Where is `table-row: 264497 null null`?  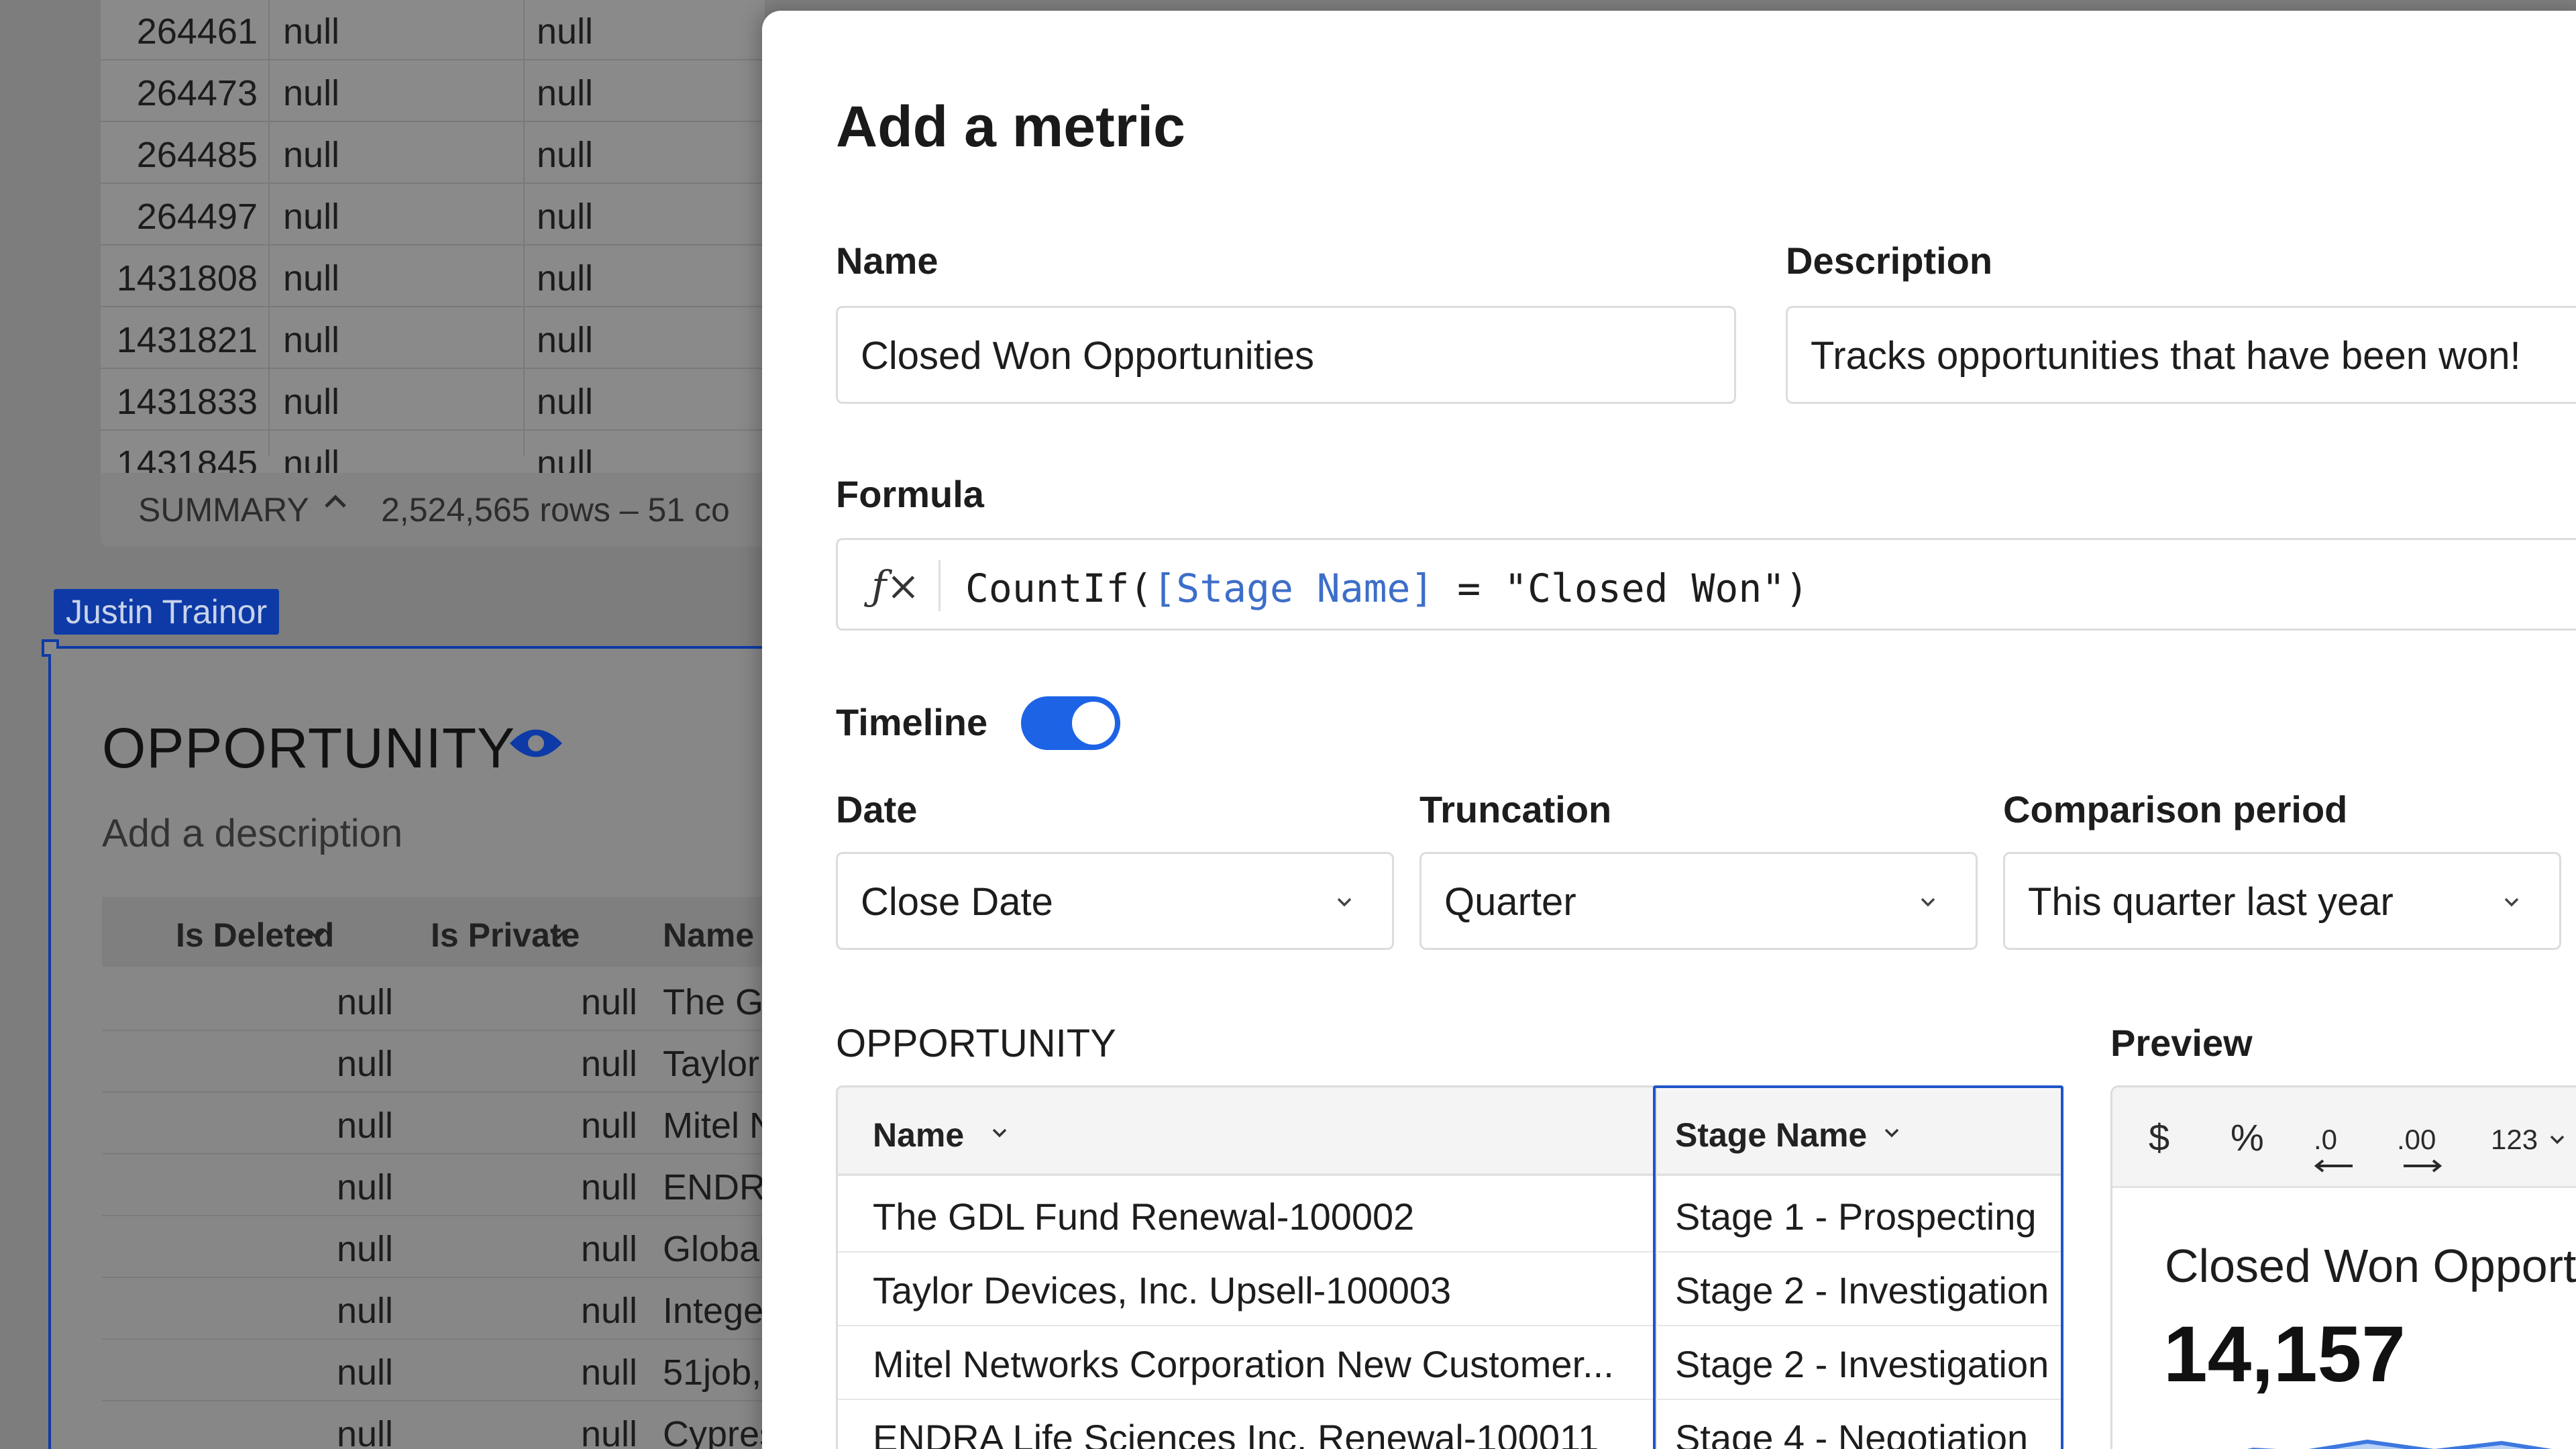
table-row: 264497 null null is located at coordinates (433, 215).